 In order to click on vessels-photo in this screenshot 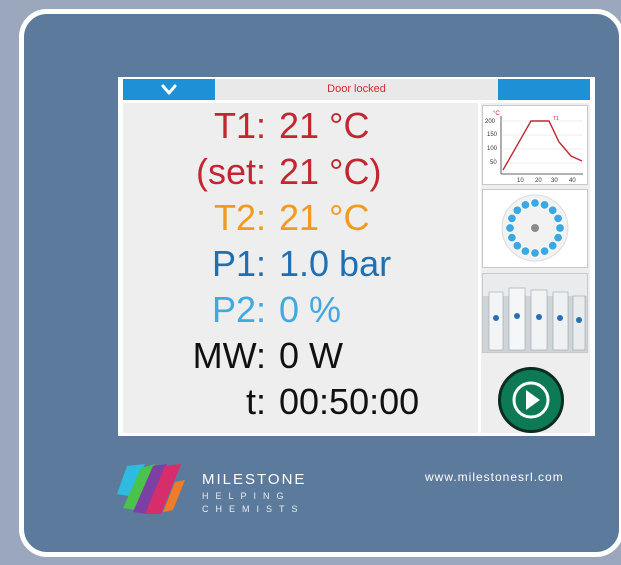, I will do `click(535, 313)`.